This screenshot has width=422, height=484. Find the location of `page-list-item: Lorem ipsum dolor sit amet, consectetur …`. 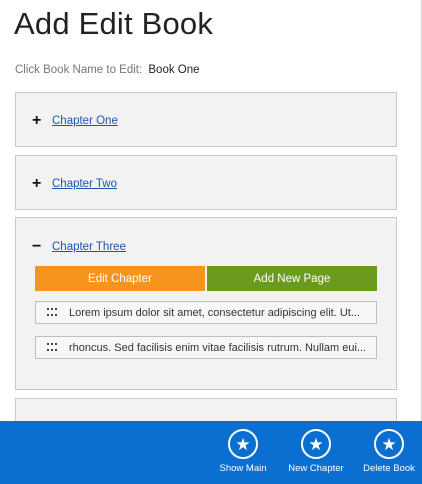

page-list-item: Lorem ipsum dolor sit amet, consectetur … is located at coordinates (206, 312).